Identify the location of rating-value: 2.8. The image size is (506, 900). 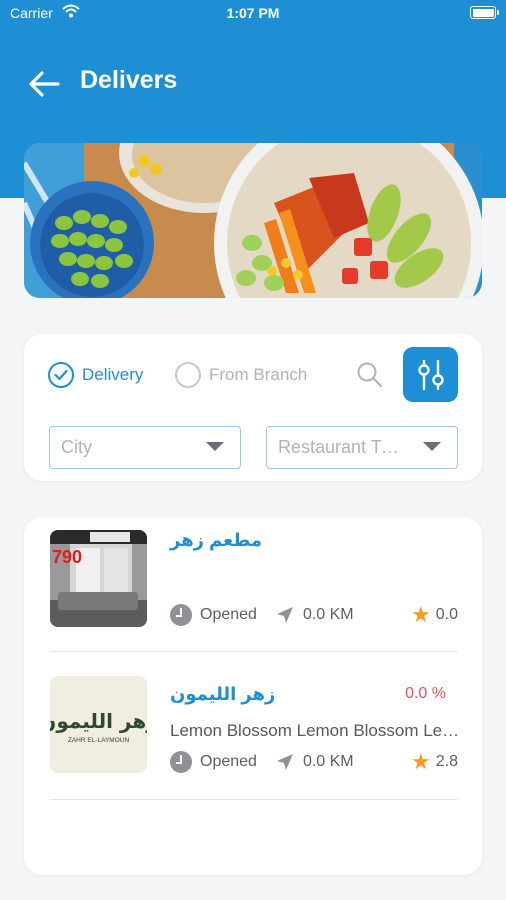
(446, 761).